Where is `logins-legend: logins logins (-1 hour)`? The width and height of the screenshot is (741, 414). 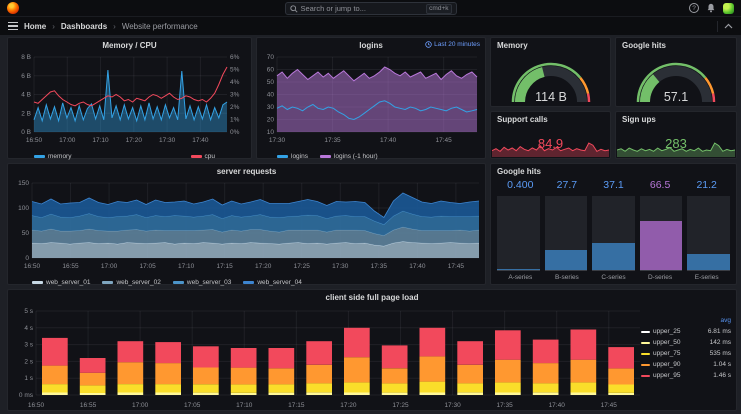
logins-legend: logins logins (-1 hour) is located at coordinates (371, 156).